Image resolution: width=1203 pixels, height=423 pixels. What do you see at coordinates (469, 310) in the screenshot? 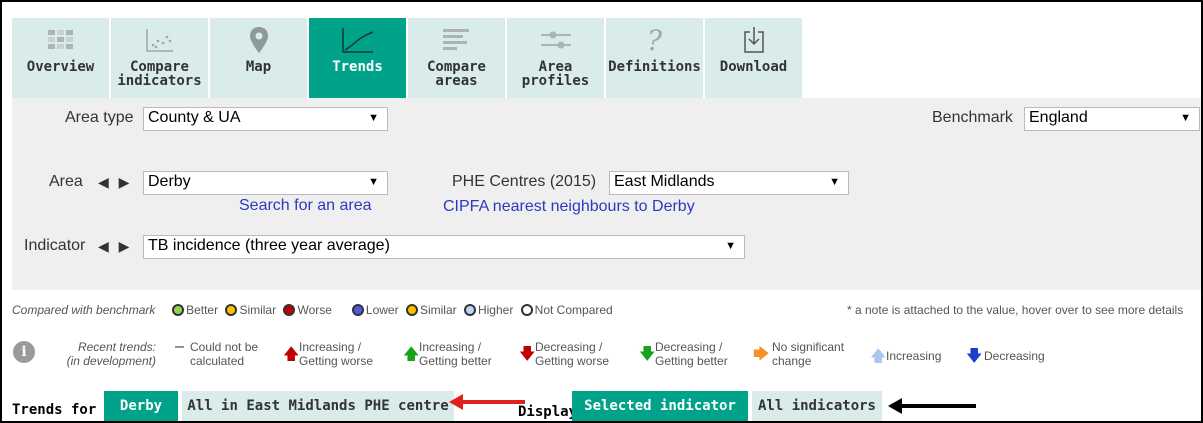
I see `higher-dot-icon` at bounding box center [469, 310].